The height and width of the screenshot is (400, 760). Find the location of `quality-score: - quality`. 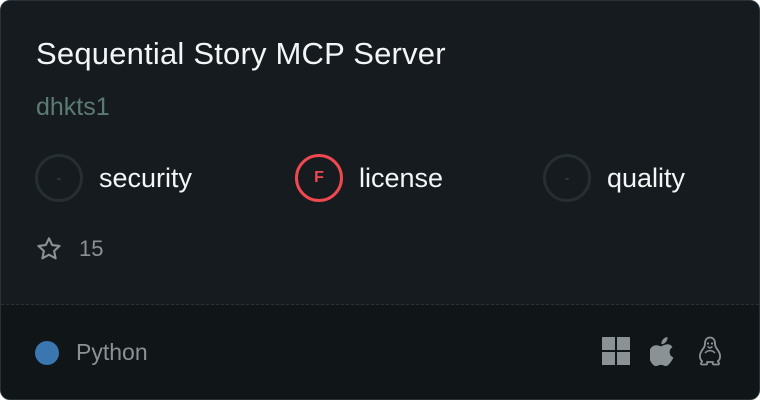

quality-score: - quality is located at coordinates (614, 178).